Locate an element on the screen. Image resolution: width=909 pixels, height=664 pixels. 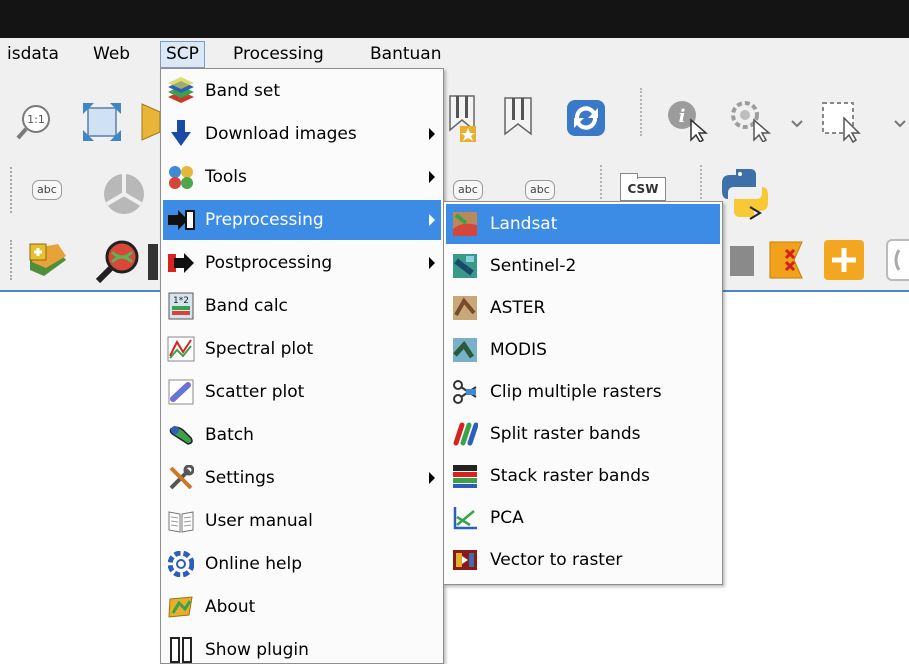
python-console-icon is located at coordinates (745, 195).